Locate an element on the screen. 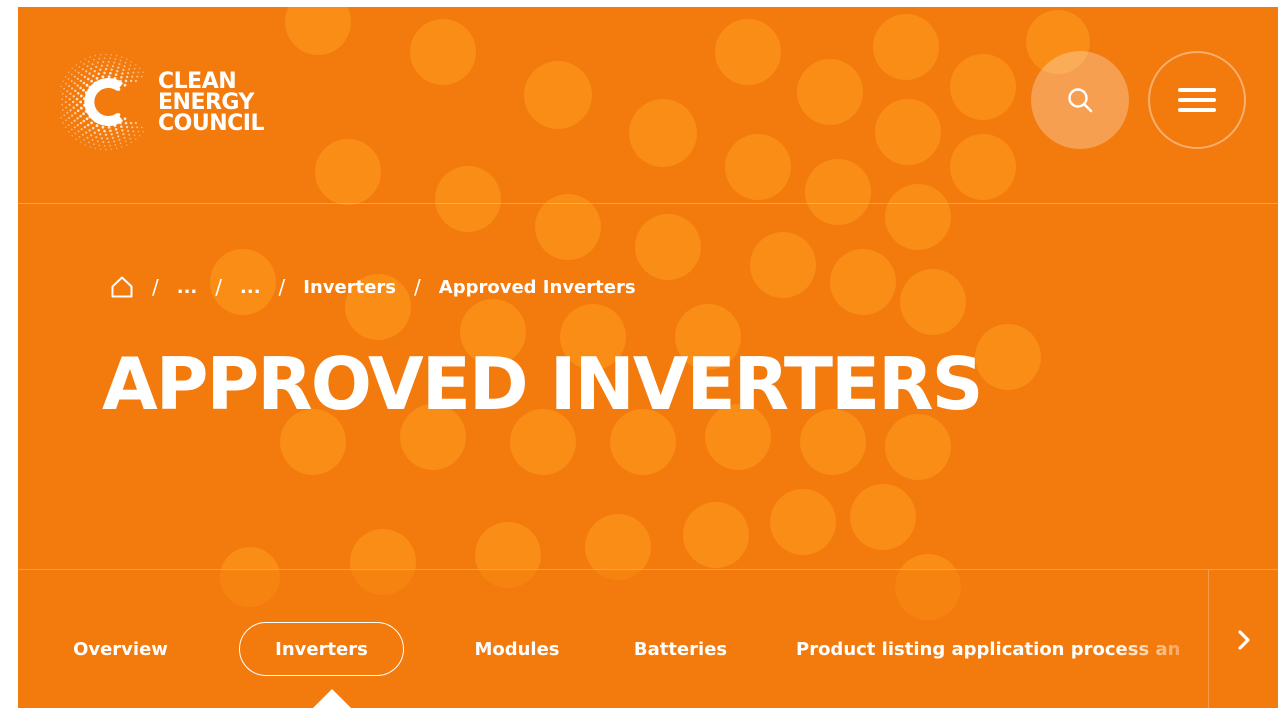 This screenshot has width=1278, height=708. menu-button is located at coordinates (1197, 100).